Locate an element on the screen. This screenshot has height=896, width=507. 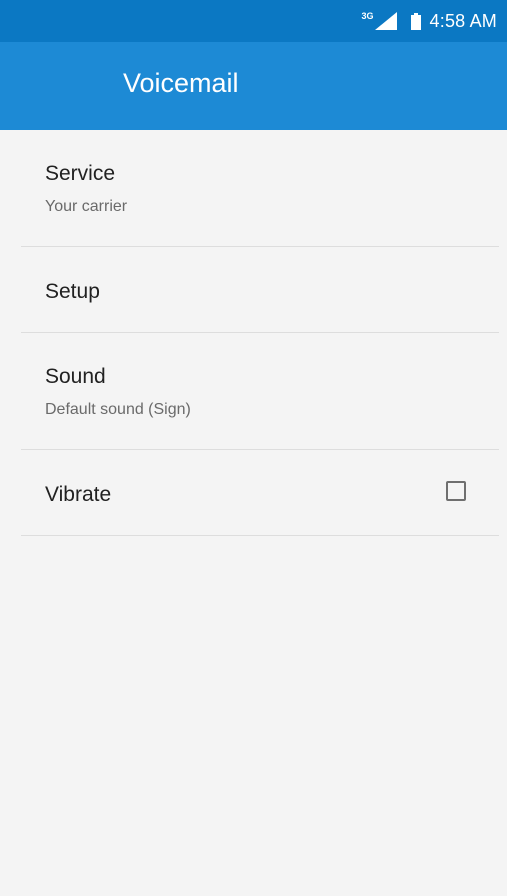
setting-service-title: Service is located at coordinates (80, 173).